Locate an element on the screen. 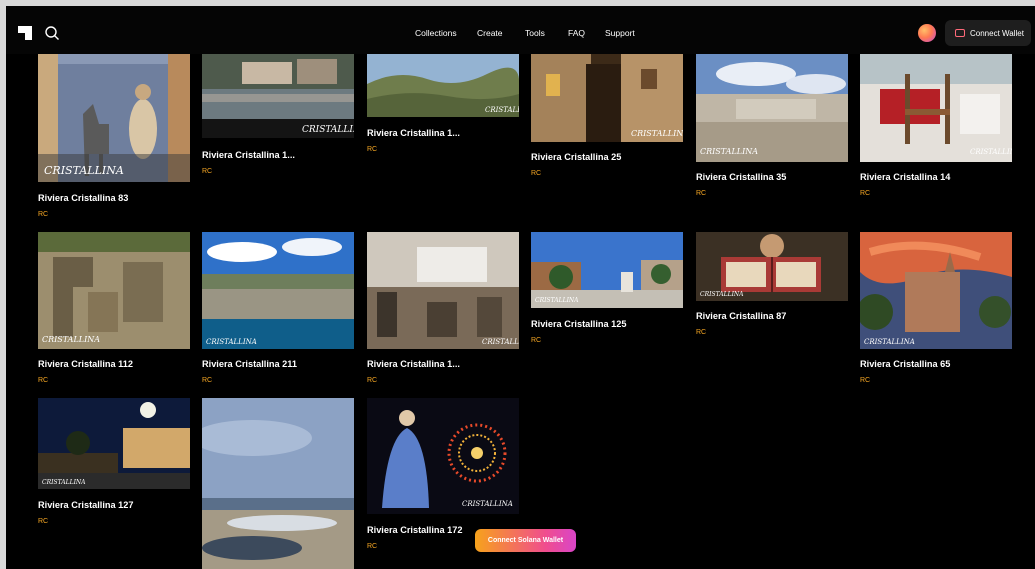 The height and width of the screenshot is (569, 1035). nft-card: CRISTALLINA Riviera Cristallina 83 RC is located at coordinates (114, 144).